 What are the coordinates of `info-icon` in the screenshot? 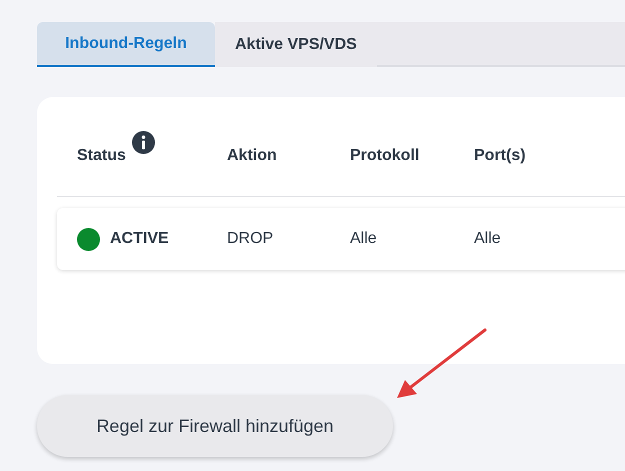 It's located at (143, 142).